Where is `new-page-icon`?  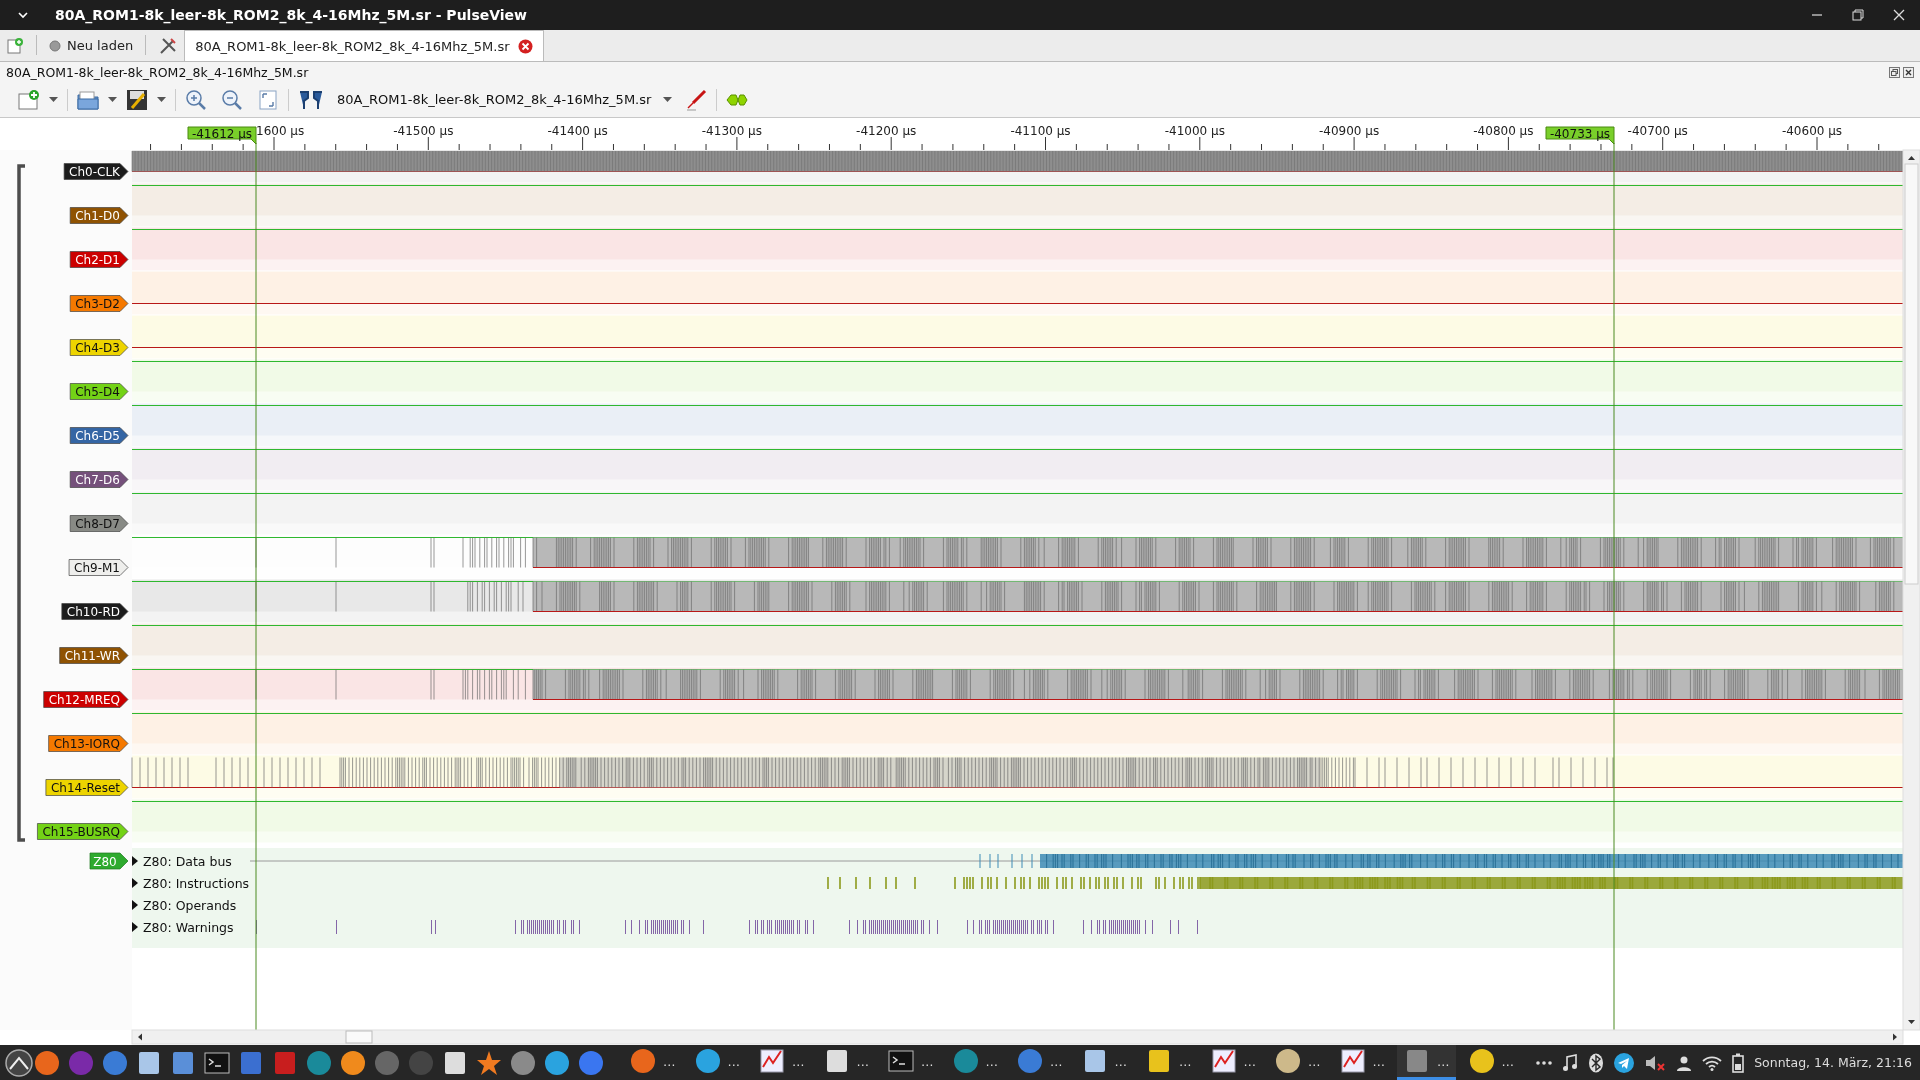 new-page-icon is located at coordinates (15, 45).